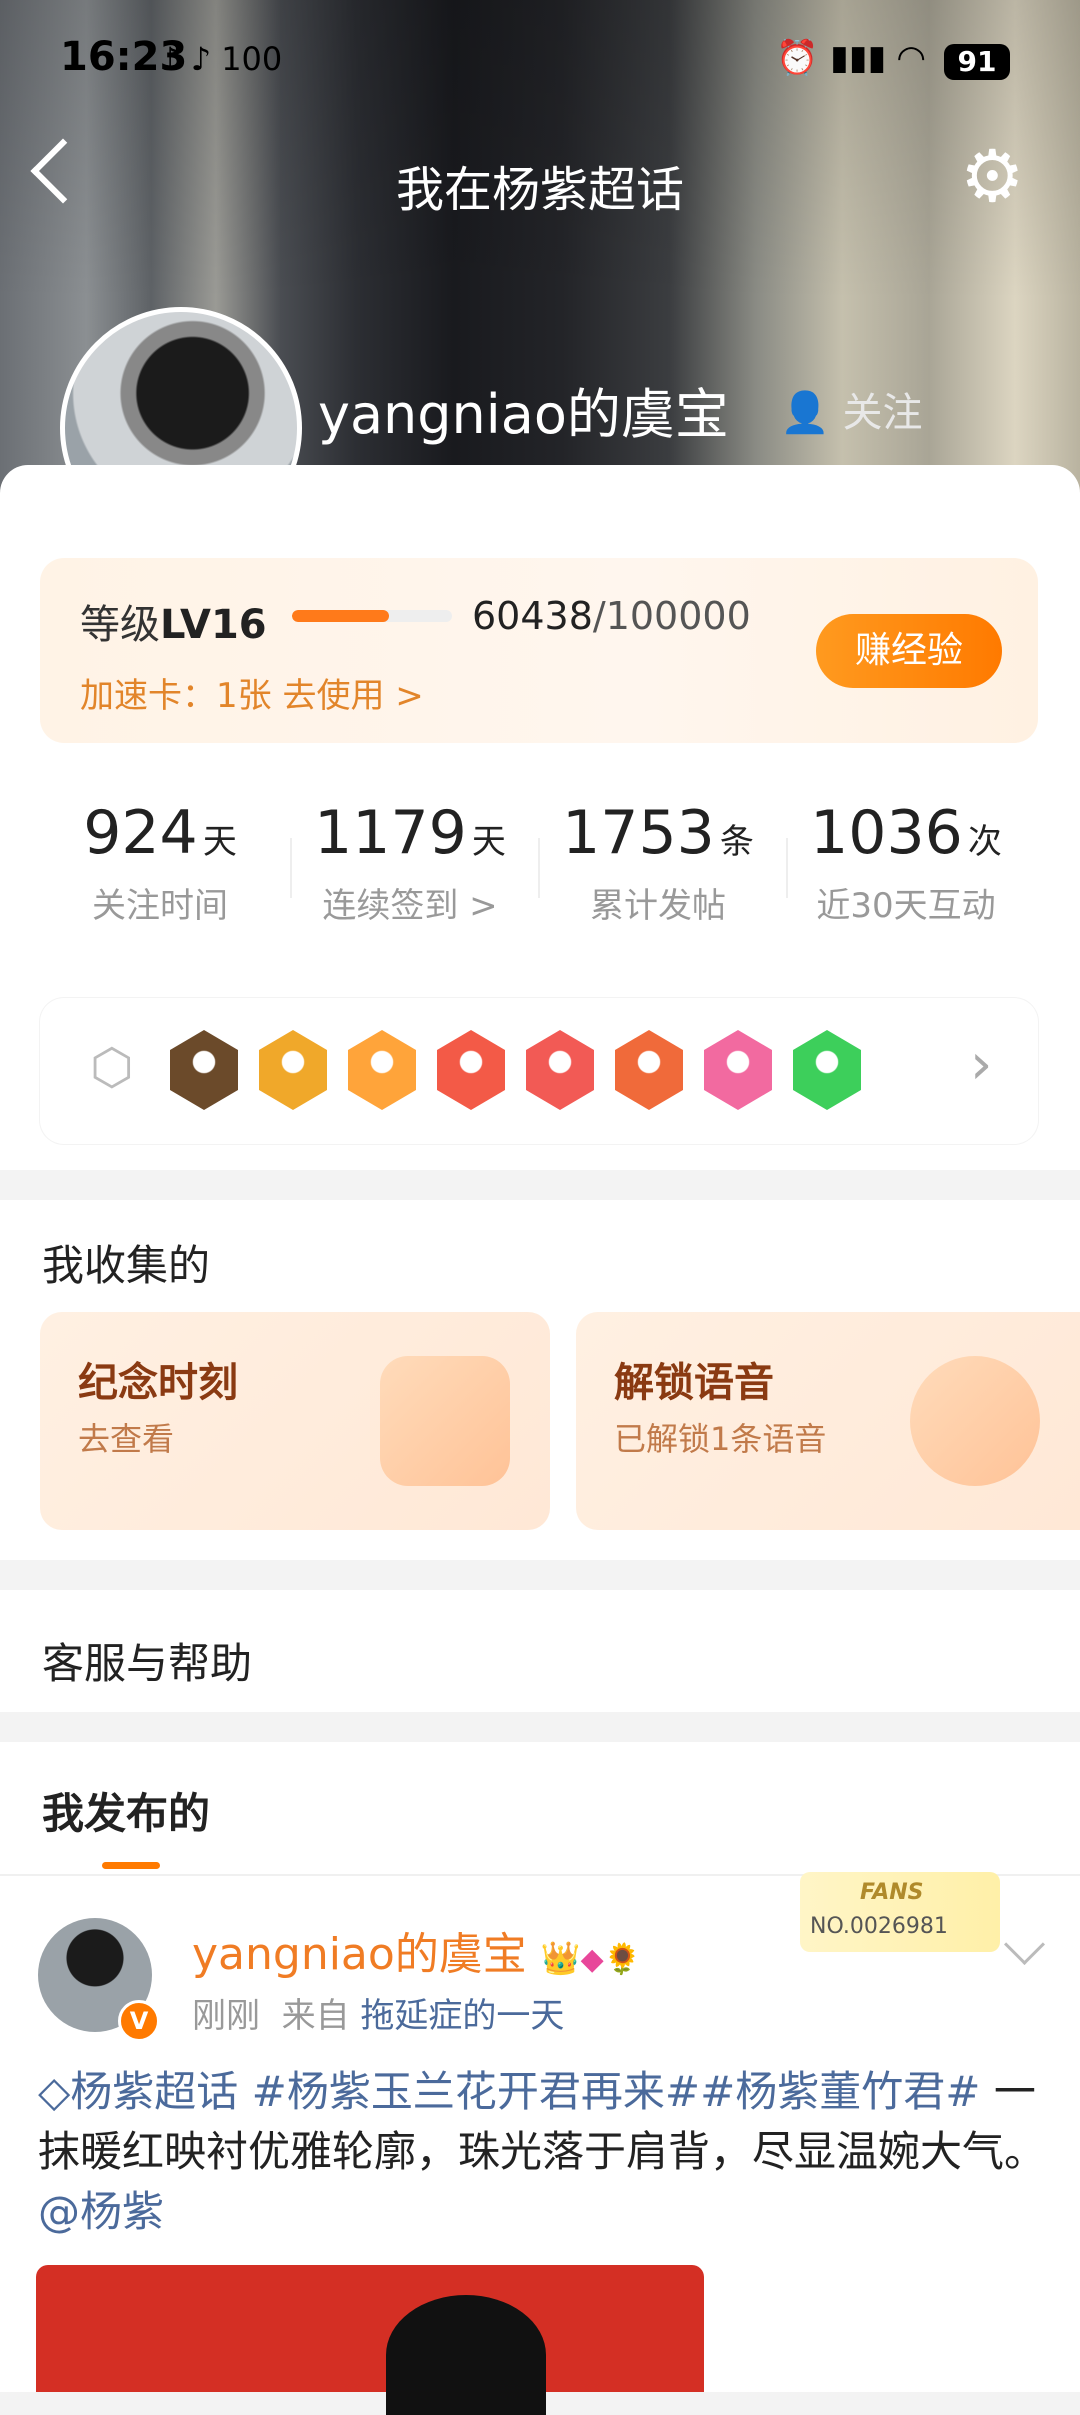 The height and width of the screenshot is (2415, 1080). I want to click on post-author-text: yangniao的虞宝, so click(359, 1954).